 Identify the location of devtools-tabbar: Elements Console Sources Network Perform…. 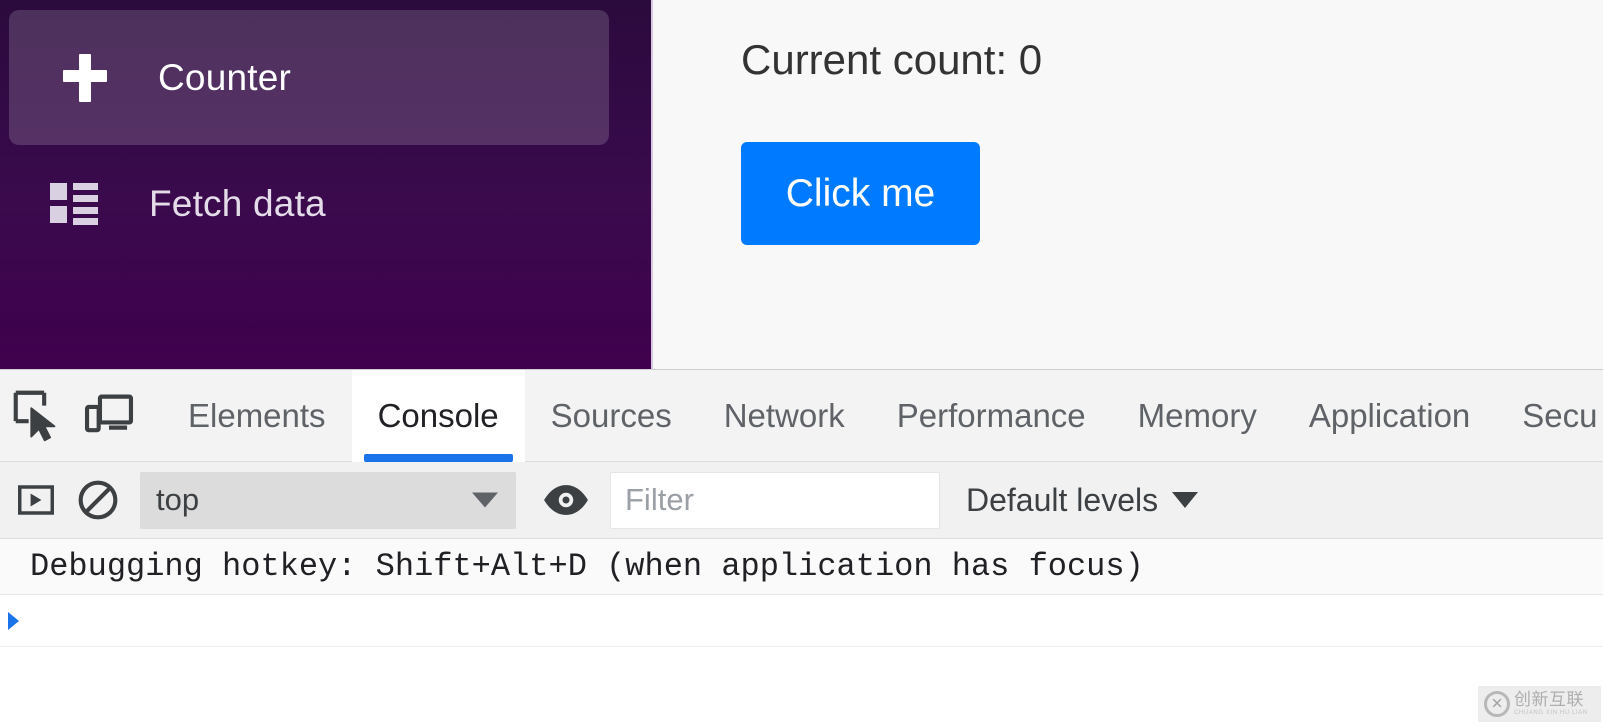
(801, 415).